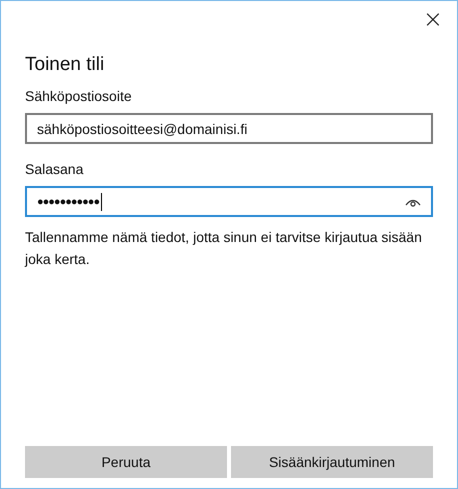 Image resolution: width=458 pixels, height=489 pixels. Describe the element at coordinates (229, 128) in the screenshot. I see `email-field: sähköpostiosoitteesi@domainisi.fi` at that location.